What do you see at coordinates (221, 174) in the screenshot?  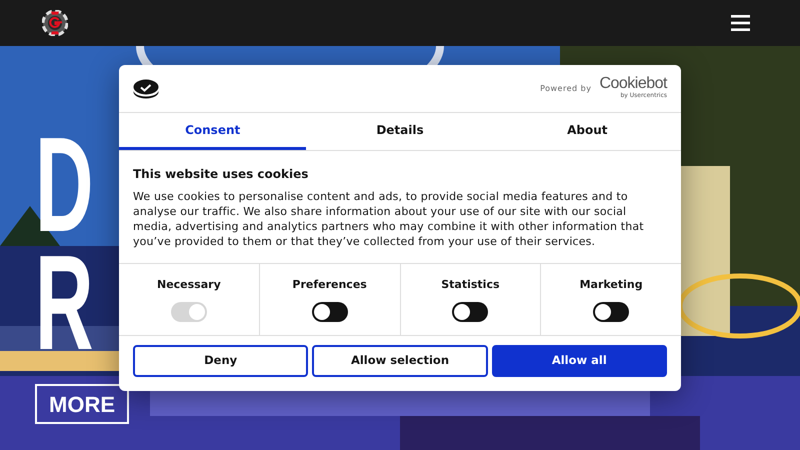 I see `dialog-title: This website uses cookies` at bounding box center [221, 174].